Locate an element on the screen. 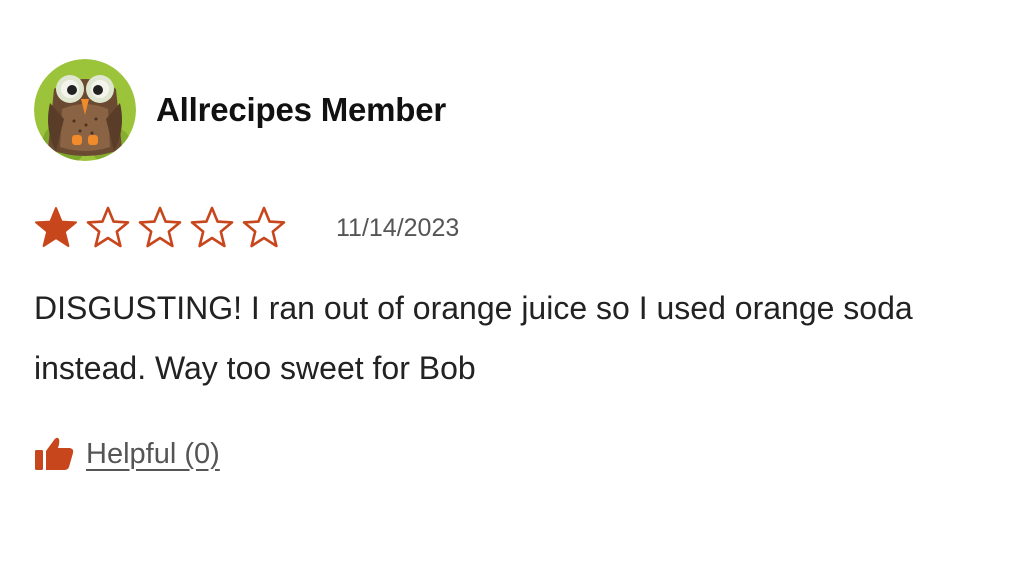 The width and height of the screenshot is (1024, 564). author-avatar is located at coordinates (85, 110).